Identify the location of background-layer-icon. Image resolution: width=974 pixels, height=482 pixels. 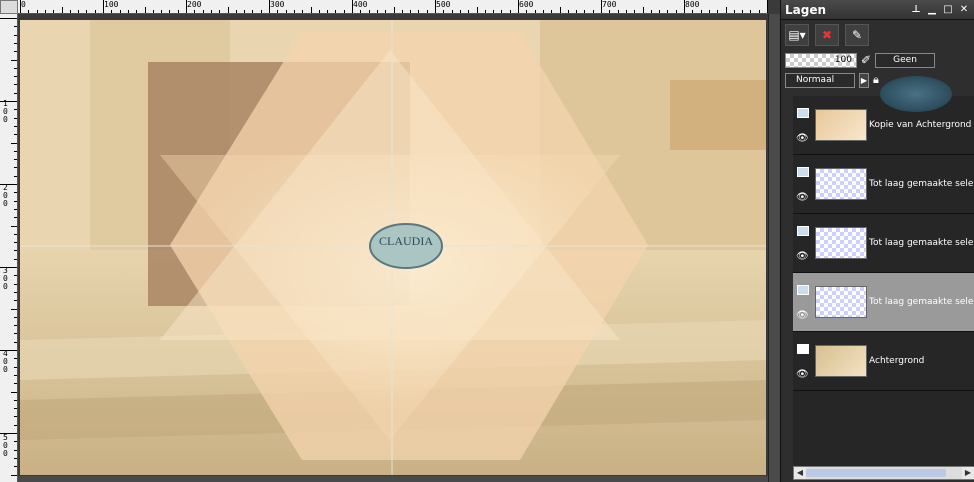
(803, 349).